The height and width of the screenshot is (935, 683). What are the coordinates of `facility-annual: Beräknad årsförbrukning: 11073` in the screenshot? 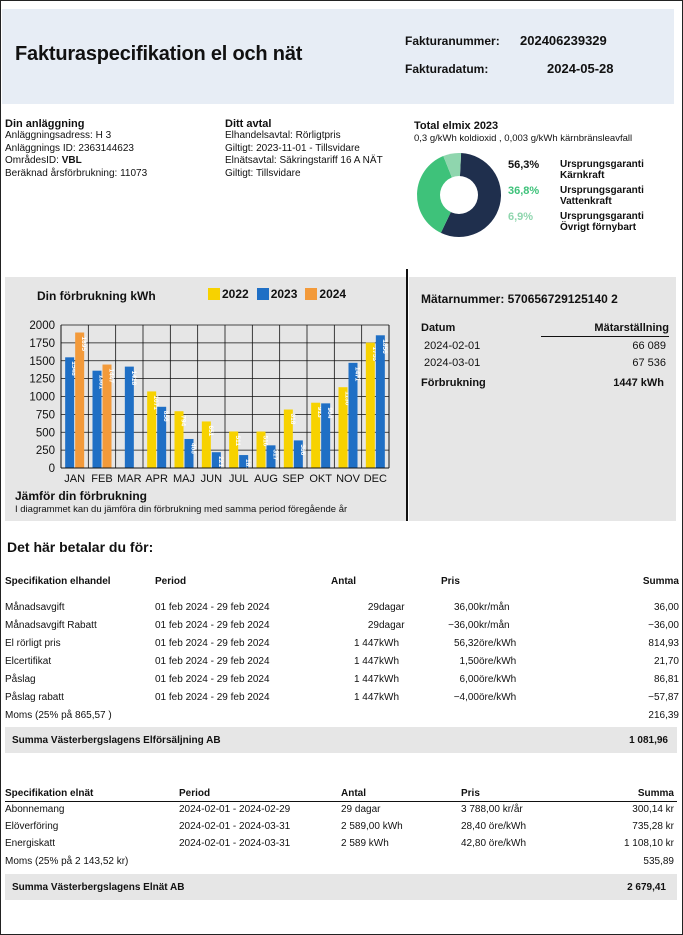 It's located at (76, 173).